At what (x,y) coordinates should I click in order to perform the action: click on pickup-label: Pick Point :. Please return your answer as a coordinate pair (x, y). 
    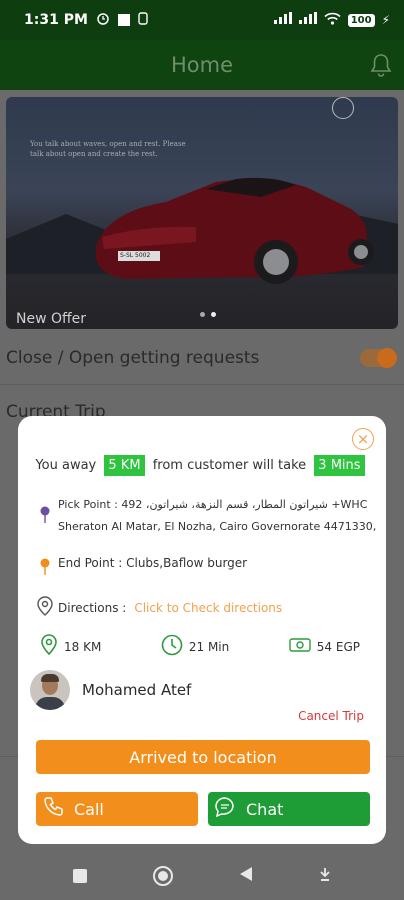
    Looking at the image, I should click on (88, 504).